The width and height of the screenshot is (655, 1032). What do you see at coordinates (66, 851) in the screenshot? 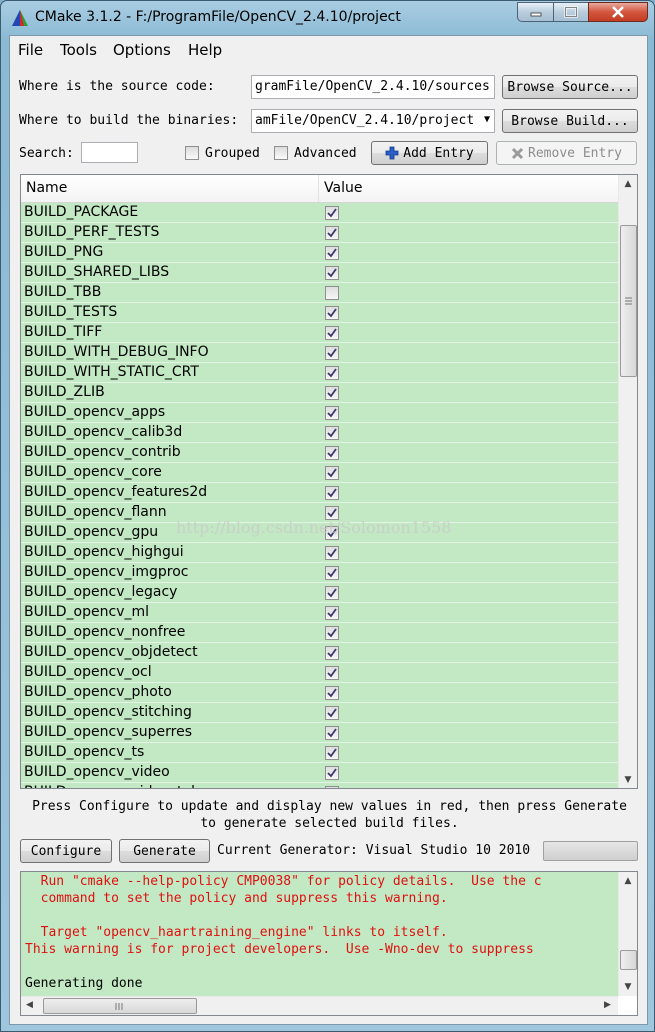
I see `configure-button: Configure` at bounding box center [66, 851].